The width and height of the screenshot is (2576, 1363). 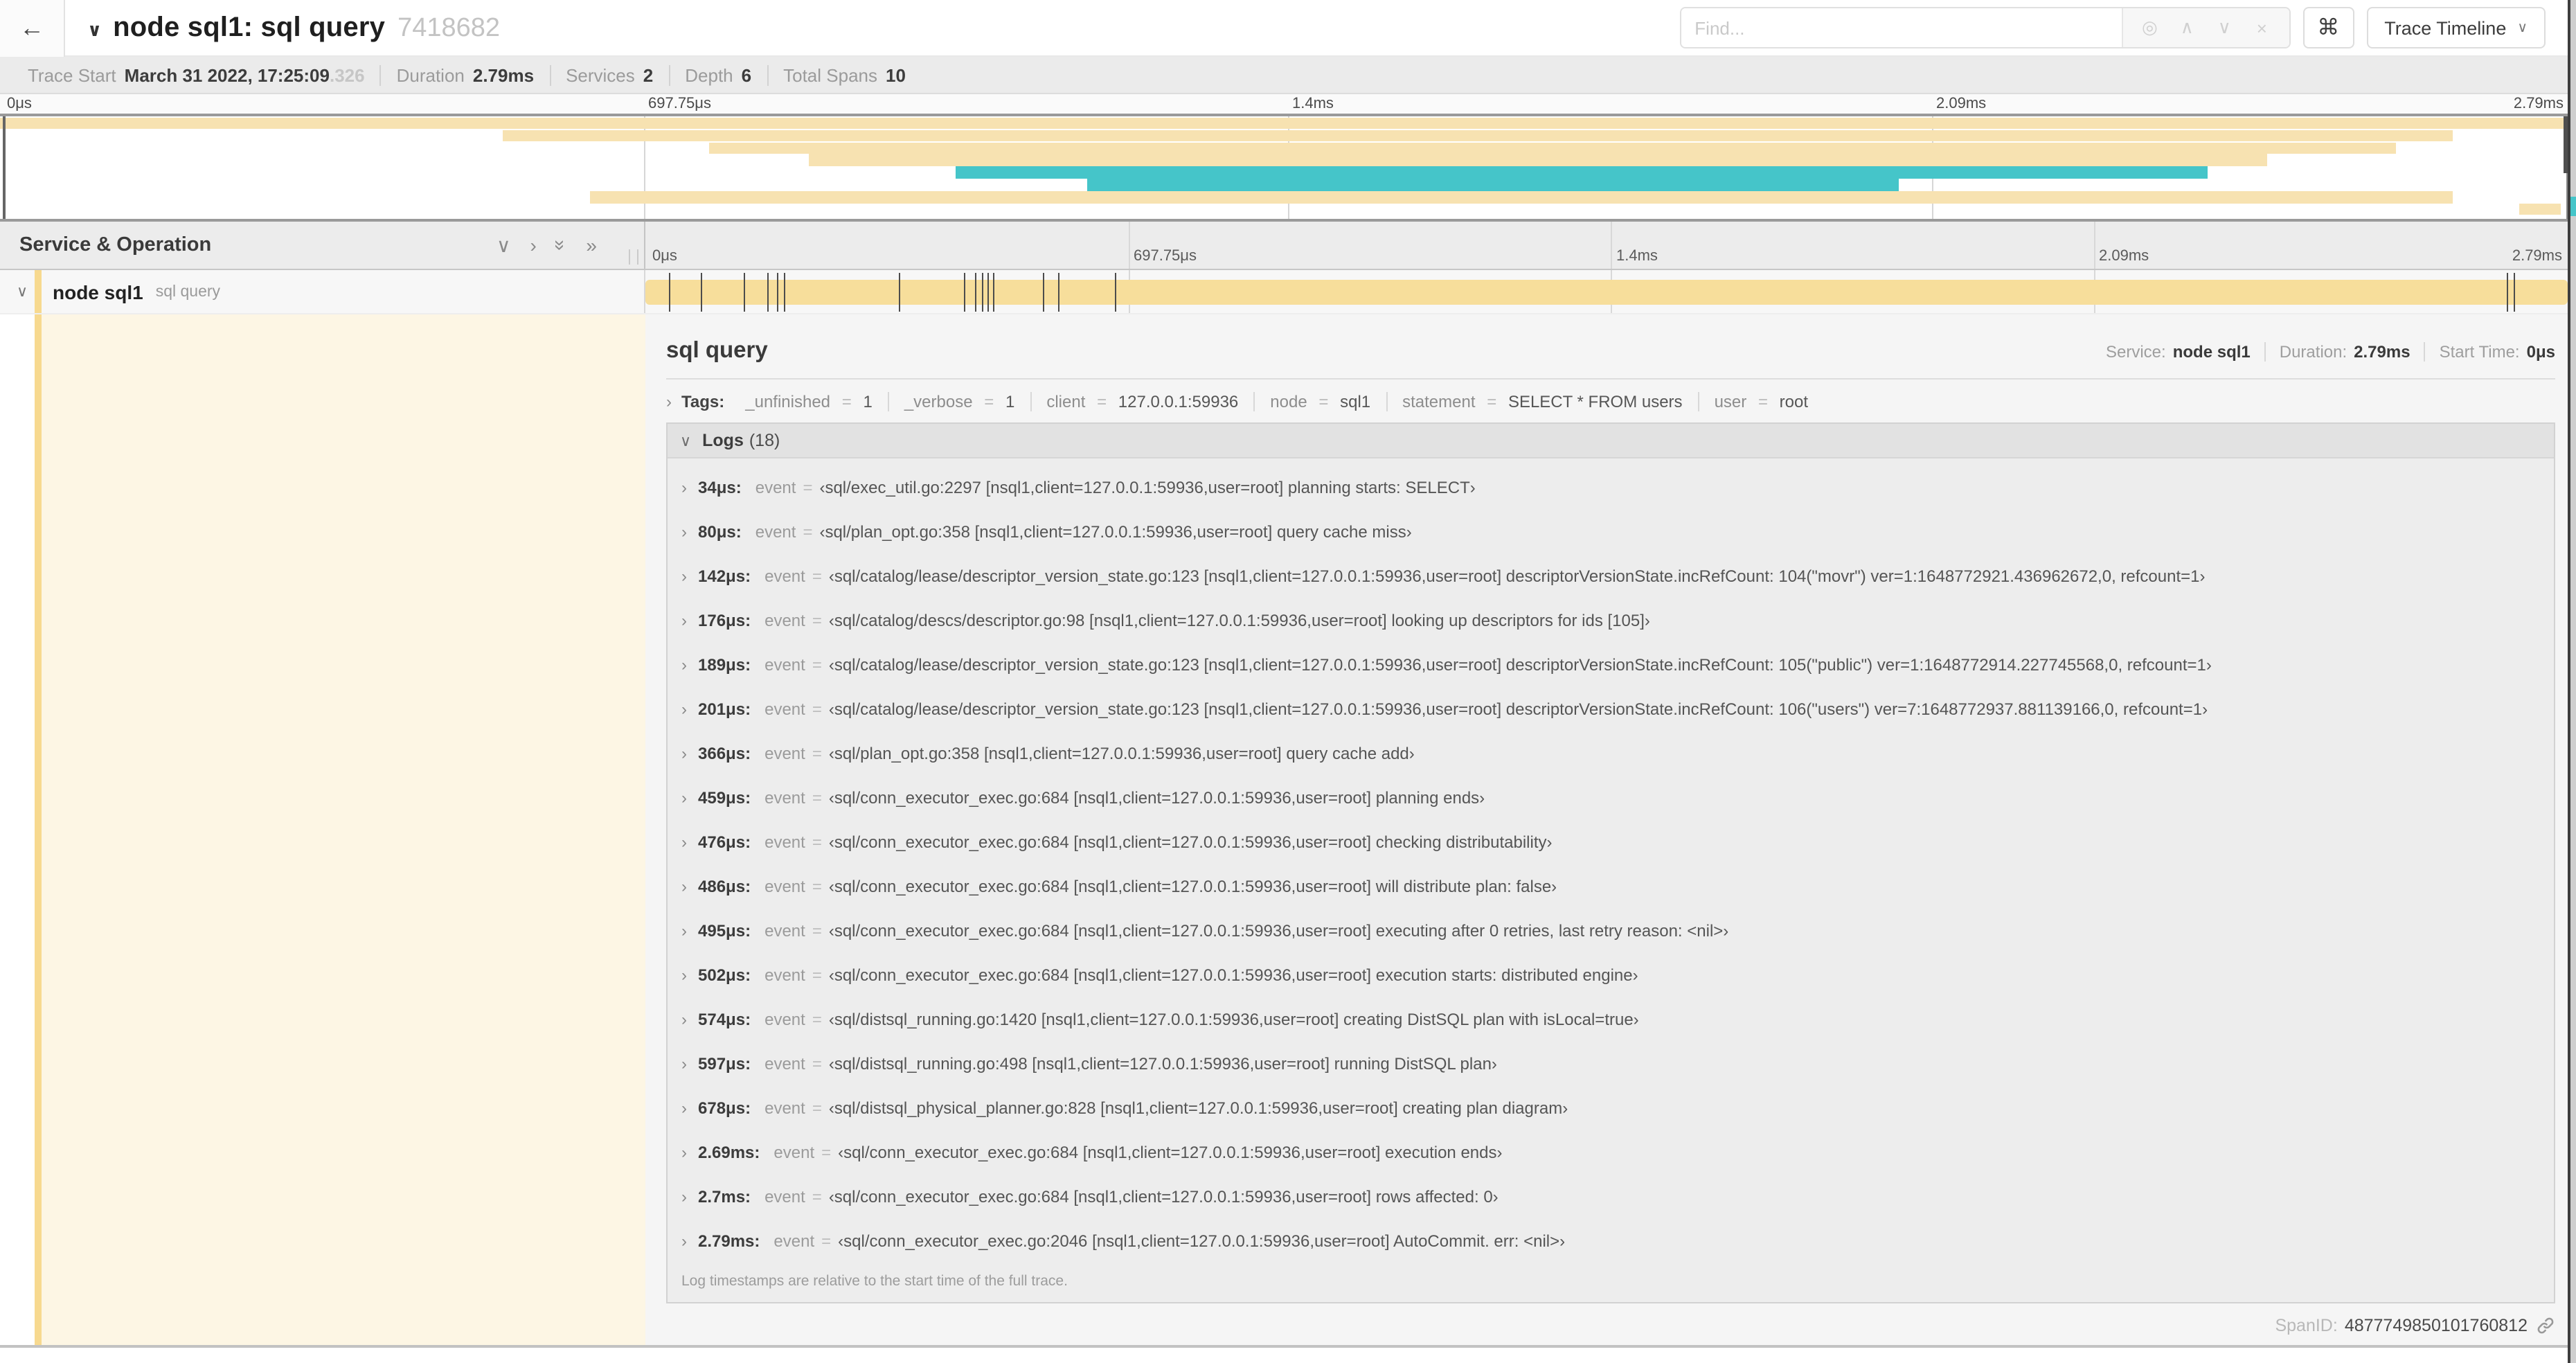 What do you see at coordinates (533, 245) in the screenshot?
I see `expand-one-icon: ›` at bounding box center [533, 245].